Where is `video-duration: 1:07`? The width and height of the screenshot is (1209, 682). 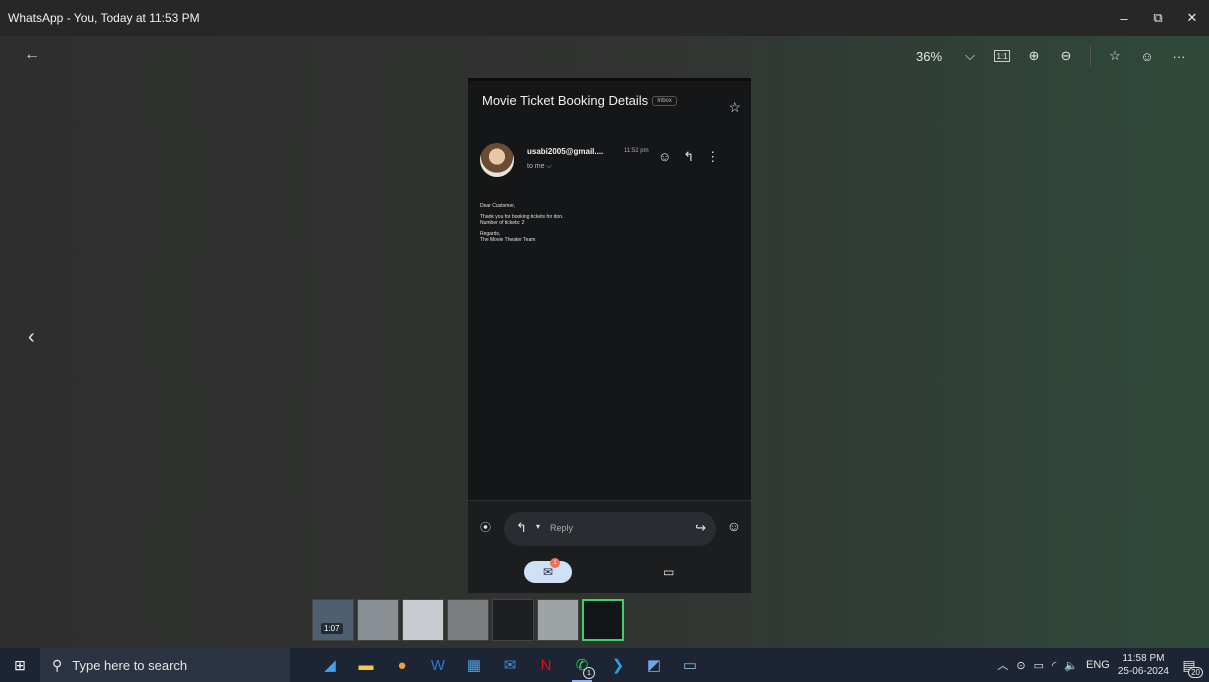
video-duration: 1:07 is located at coordinates (332, 628).